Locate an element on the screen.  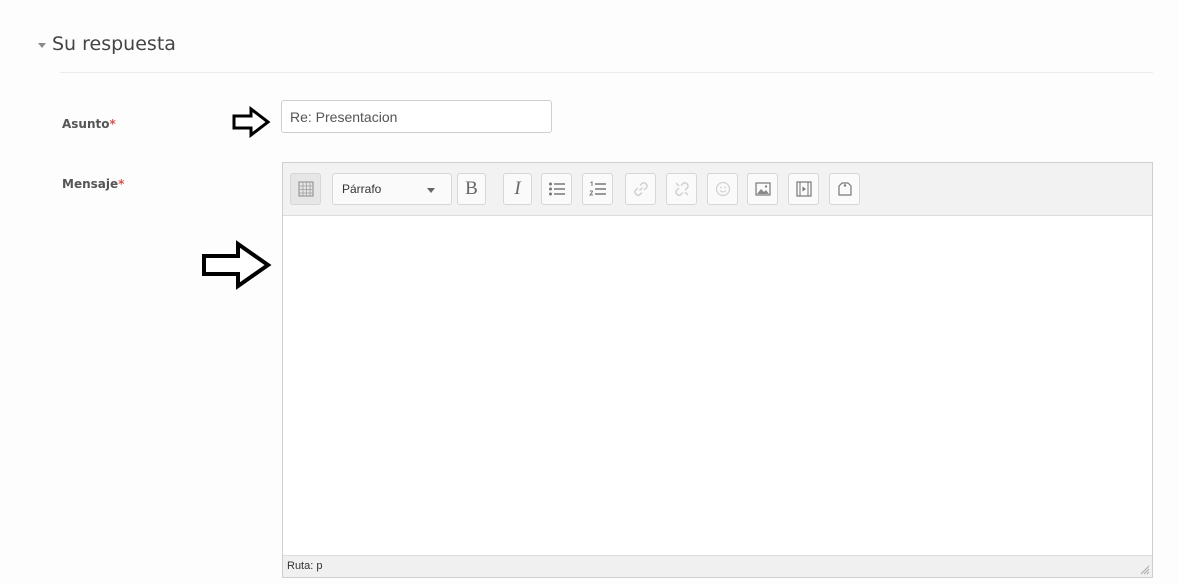
bold-label: B is located at coordinates (471, 188).